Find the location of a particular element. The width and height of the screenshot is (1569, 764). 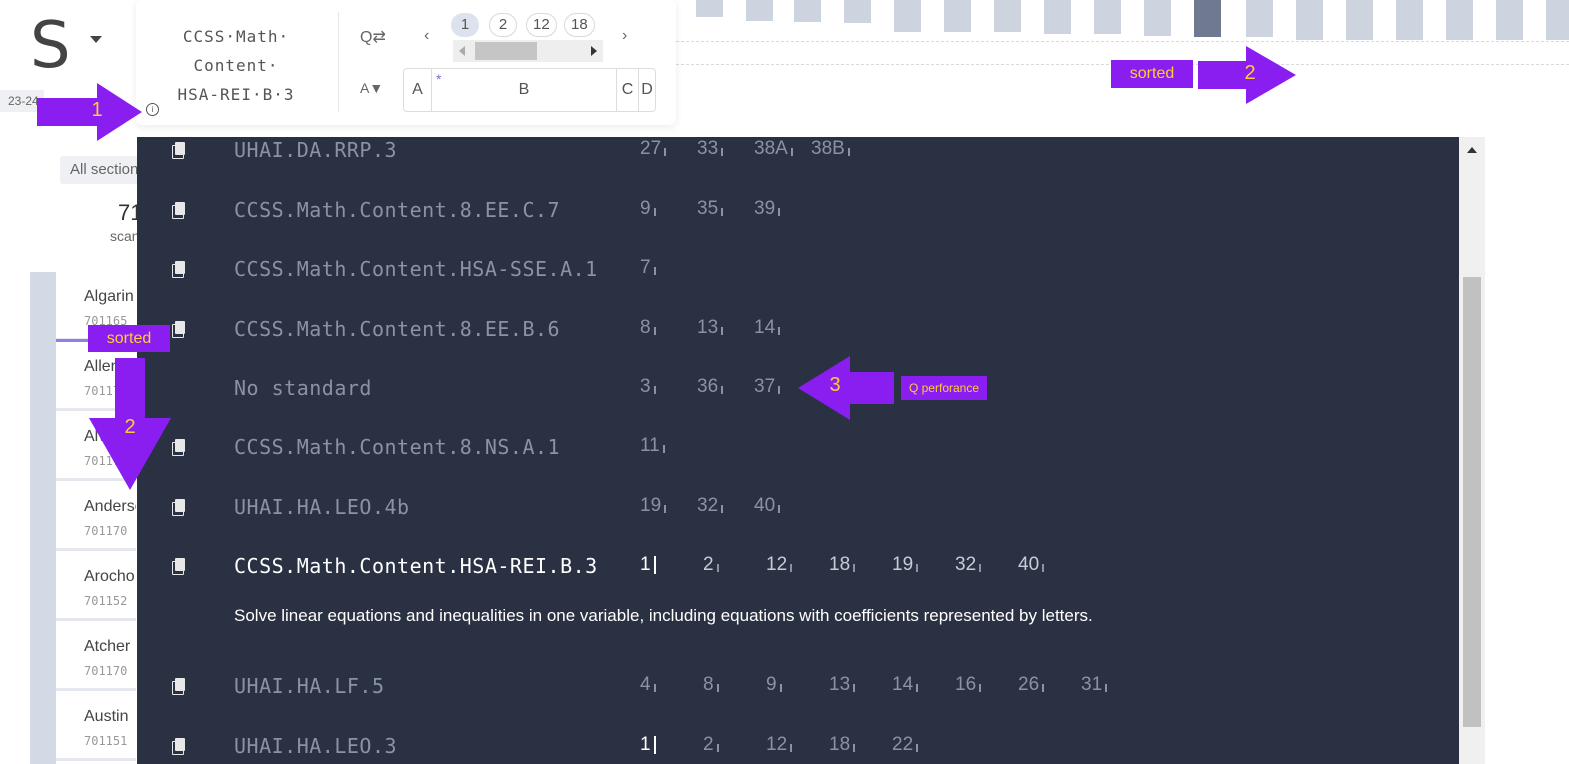

question-pill: 18 is located at coordinates (579, 25).